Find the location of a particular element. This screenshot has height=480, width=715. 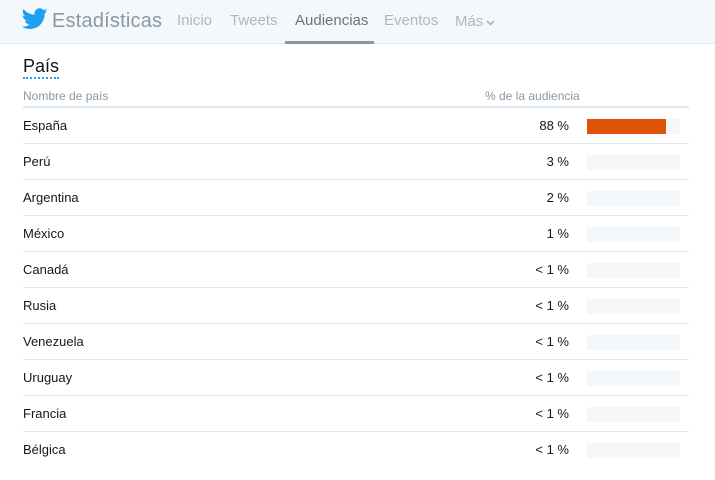

table-row: España 88 % is located at coordinates (356, 126).